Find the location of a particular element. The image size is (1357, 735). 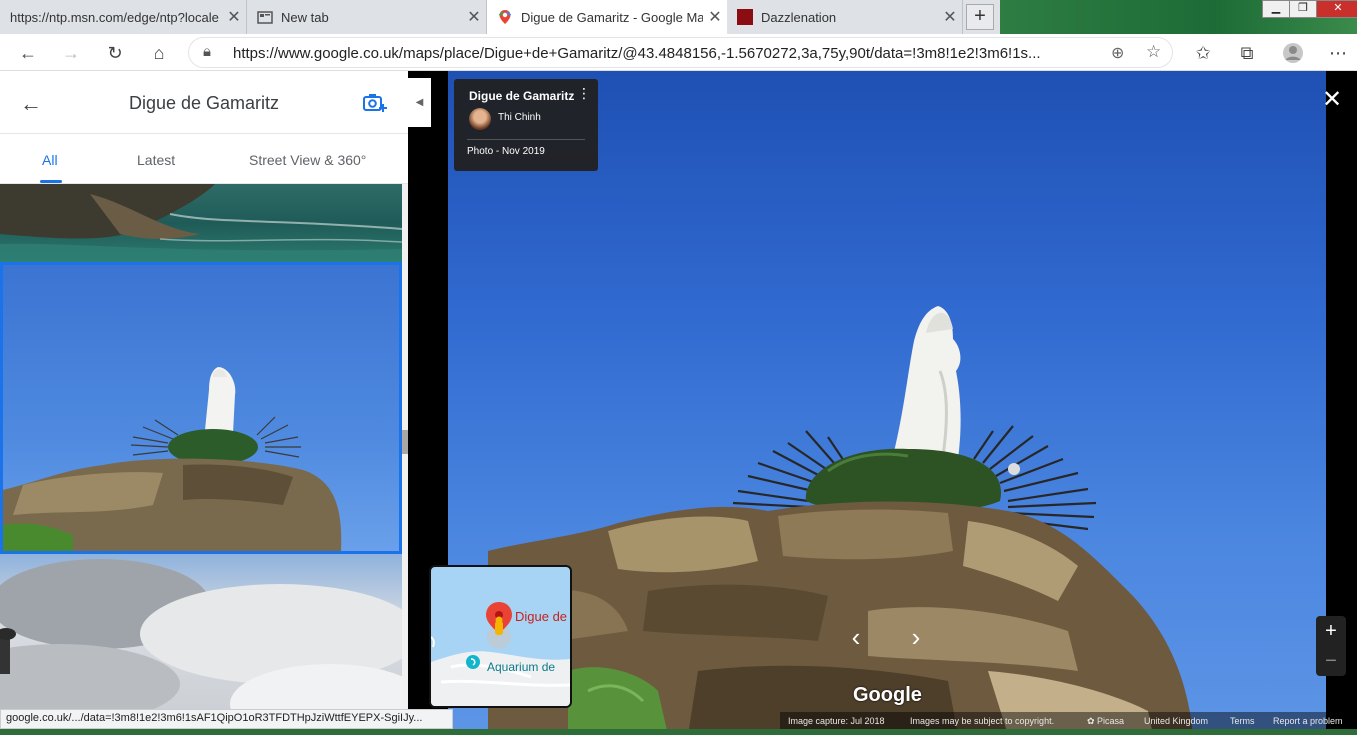

tab-new-tab: New tab ✕ is located at coordinates (367, 17).